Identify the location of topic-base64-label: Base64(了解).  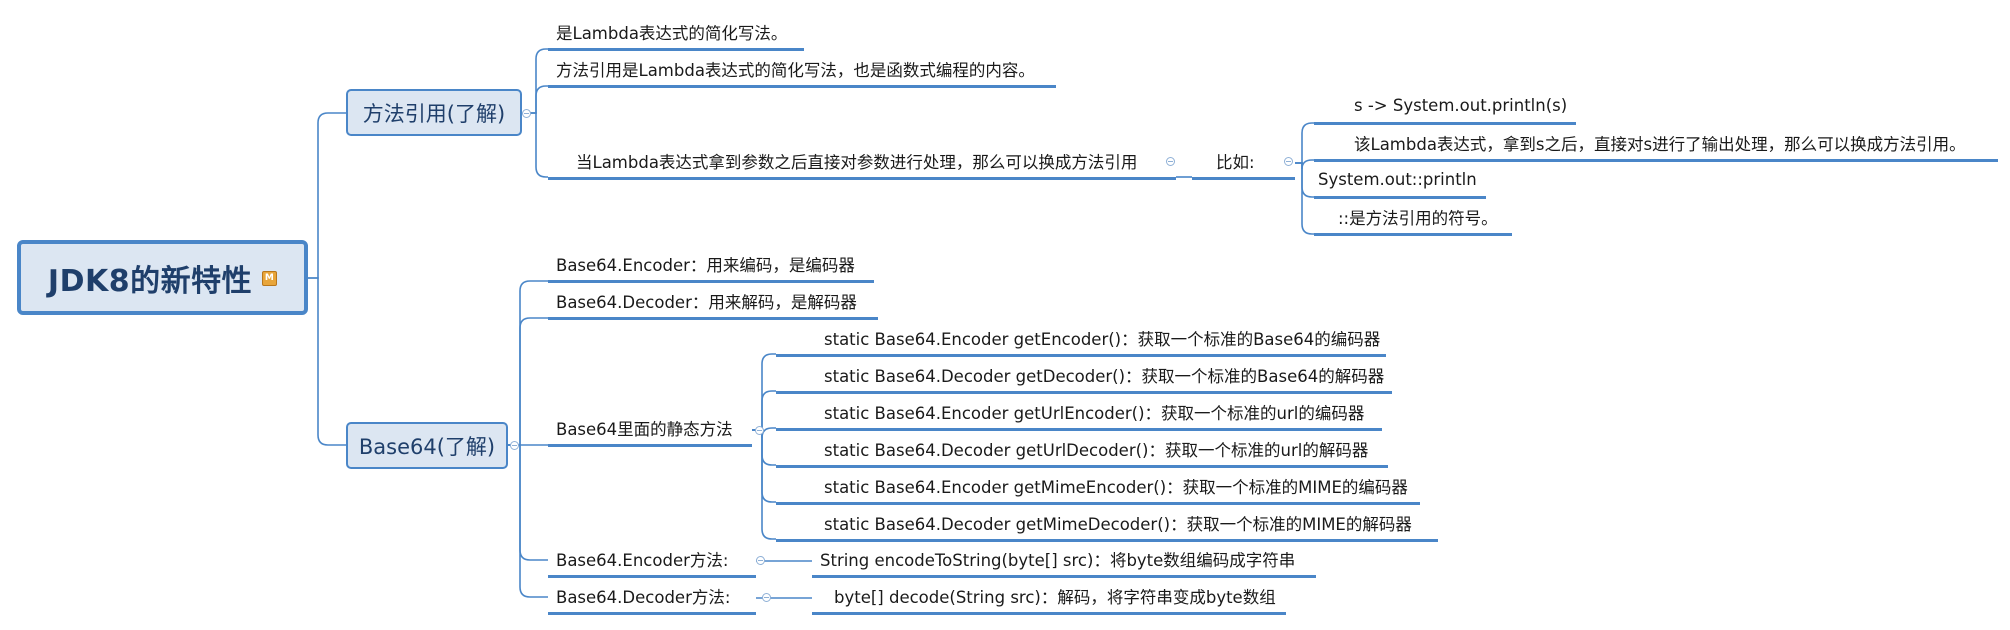
(427, 446).